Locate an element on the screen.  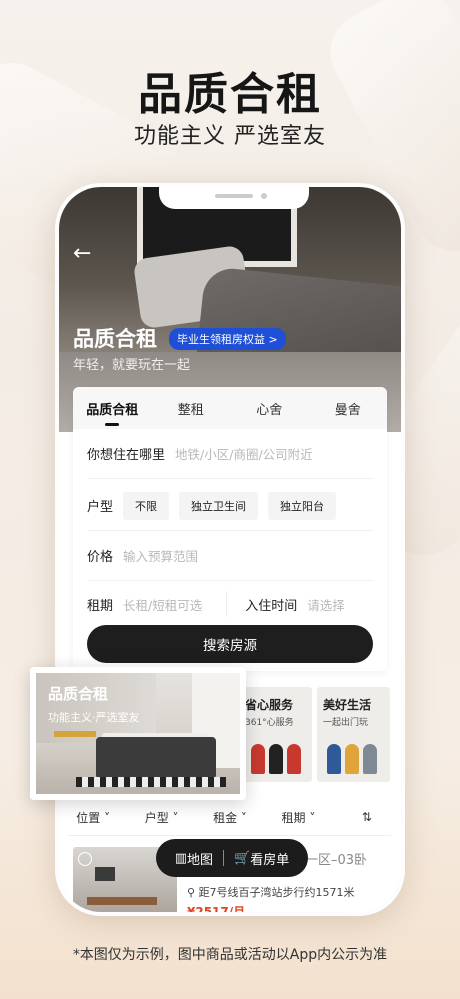
tab-manshe: 曼舍 is located at coordinates (348, 408).